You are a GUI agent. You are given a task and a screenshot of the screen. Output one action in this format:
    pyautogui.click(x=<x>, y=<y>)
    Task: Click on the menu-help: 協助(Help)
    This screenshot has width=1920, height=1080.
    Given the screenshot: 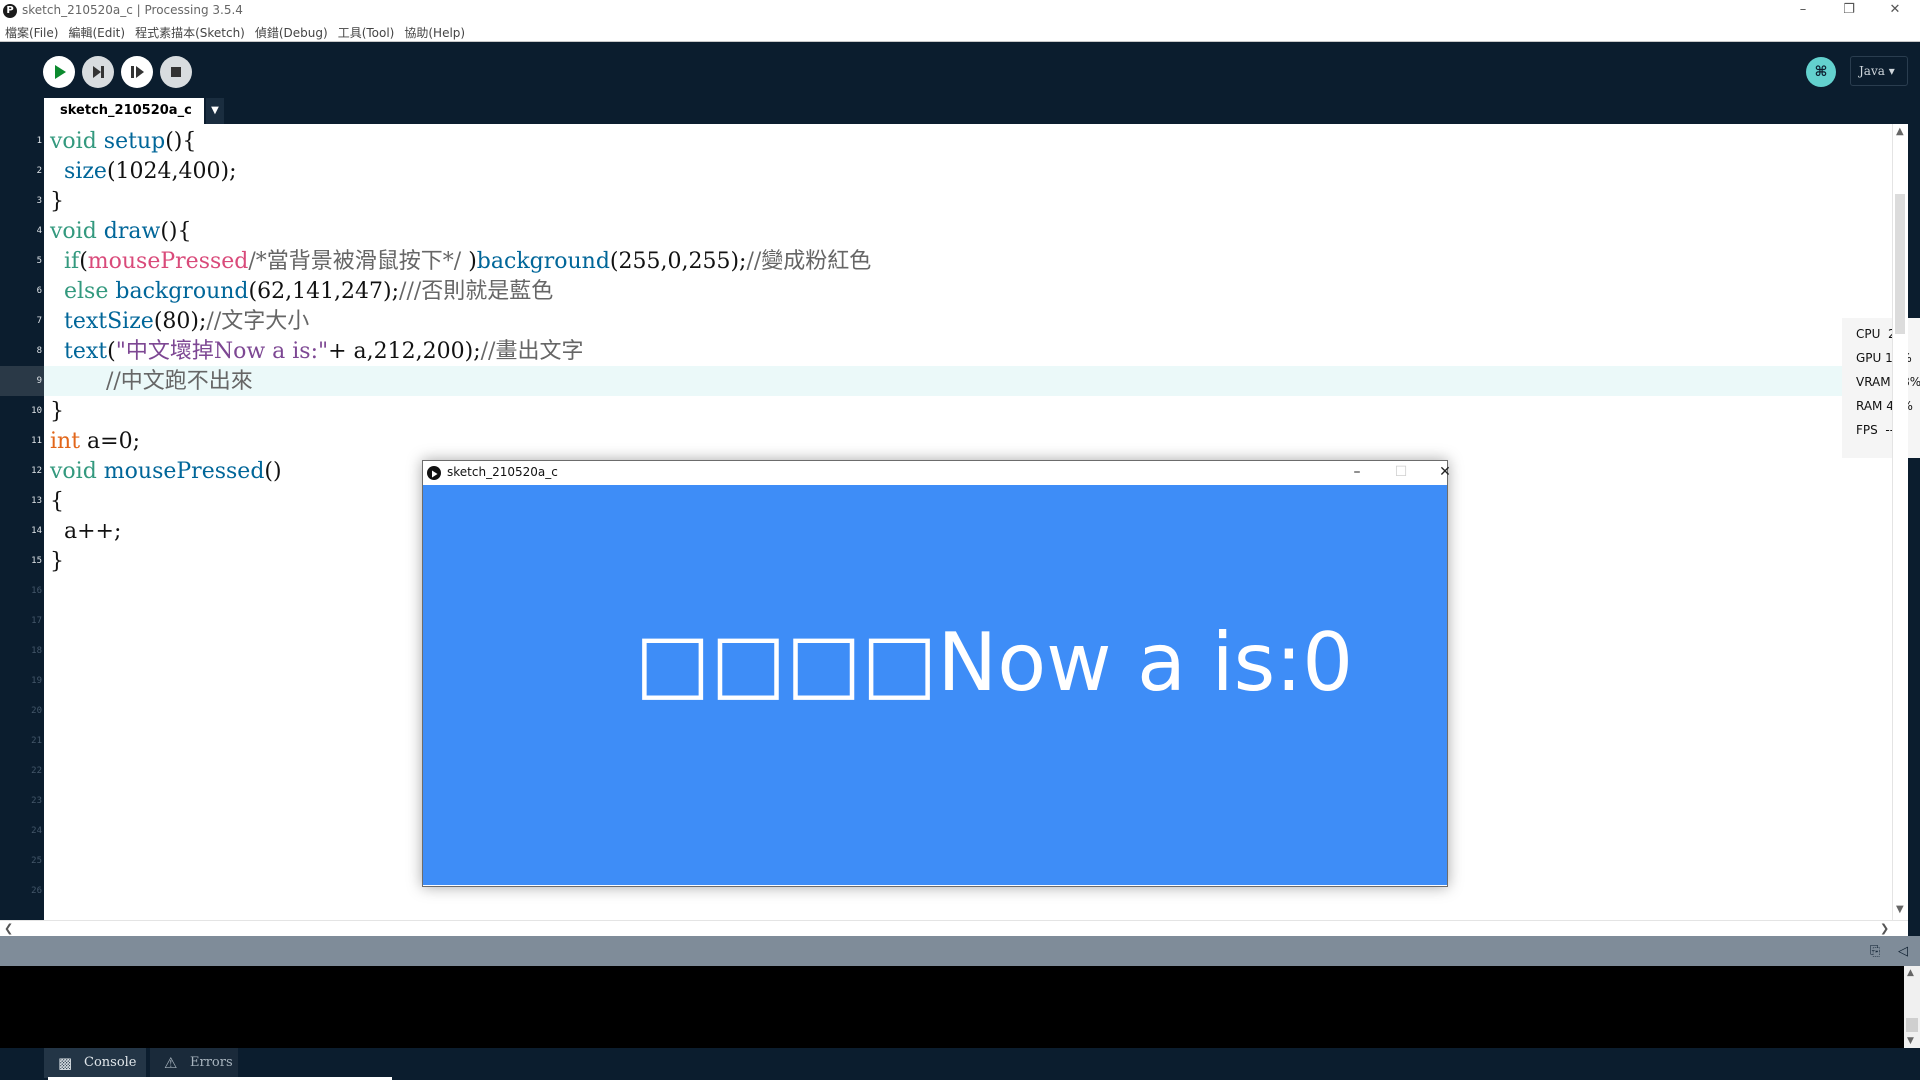 What is the action you would take?
    pyautogui.click(x=434, y=32)
    